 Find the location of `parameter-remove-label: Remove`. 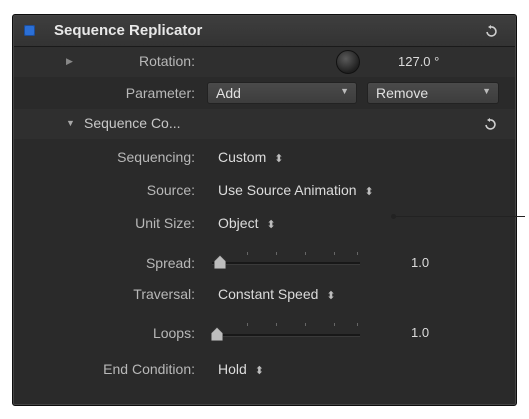

parameter-remove-label: Remove is located at coordinates (402, 93).